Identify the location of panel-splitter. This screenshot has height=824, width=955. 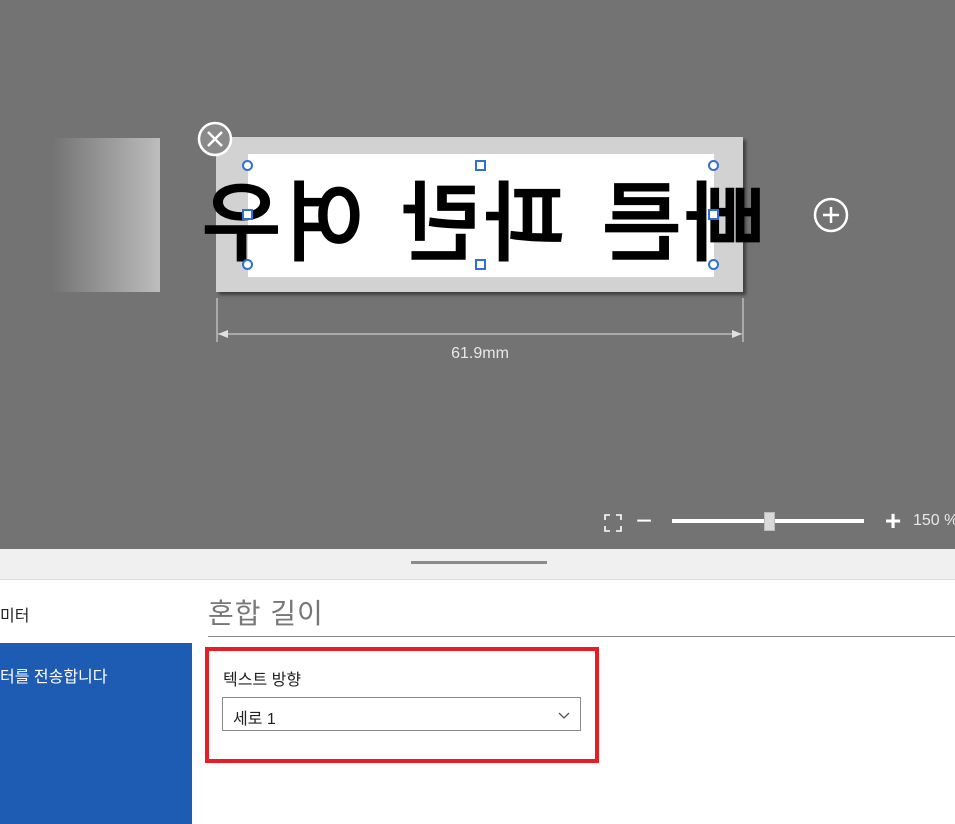
(477, 564).